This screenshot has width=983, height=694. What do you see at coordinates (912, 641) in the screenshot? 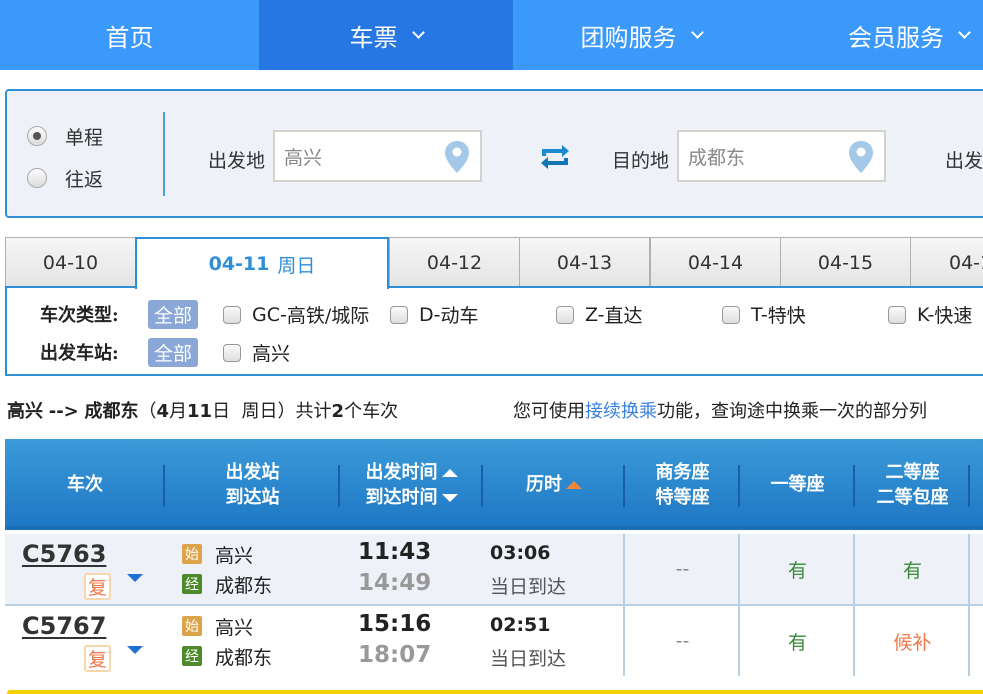
I see `seat-second: 候补` at bounding box center [912, 641].